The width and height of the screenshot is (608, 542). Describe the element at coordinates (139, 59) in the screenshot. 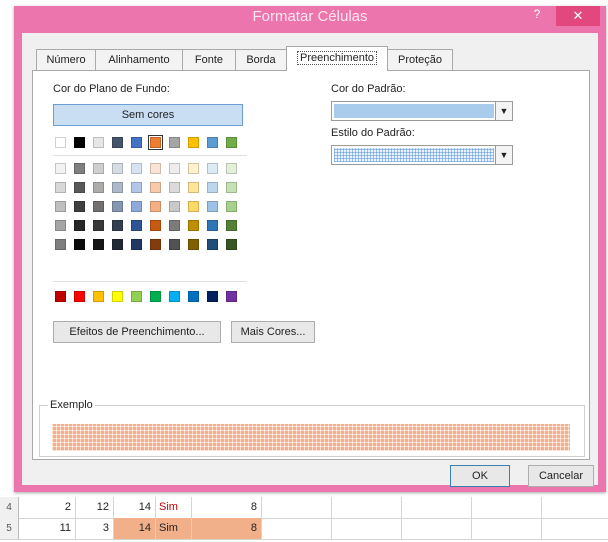

I see `tab-alinhamento: Alinhamento` at that location.